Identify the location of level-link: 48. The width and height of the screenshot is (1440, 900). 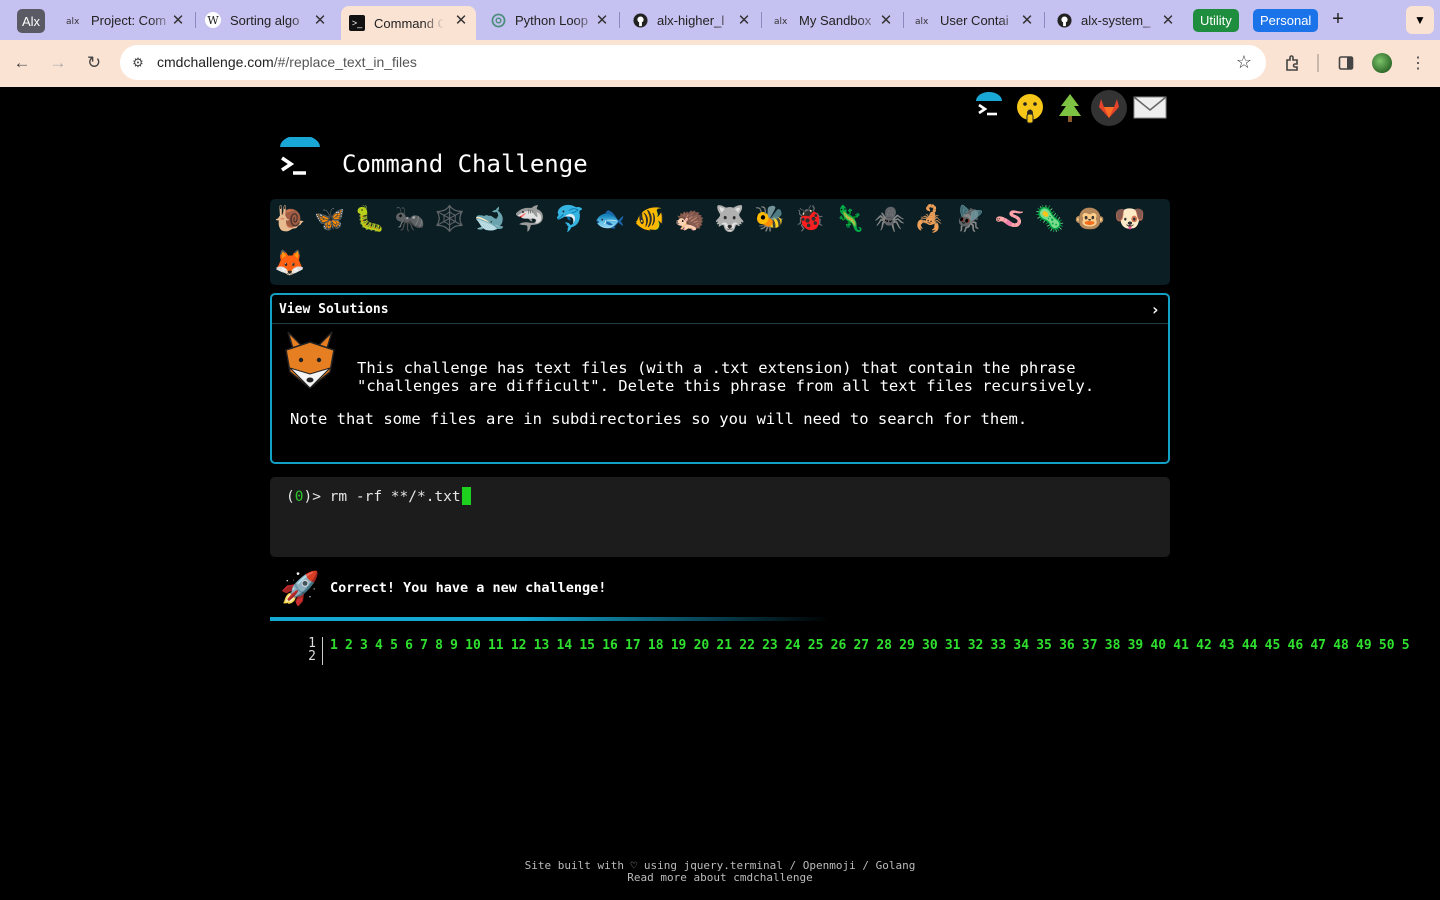
(1341, 645).